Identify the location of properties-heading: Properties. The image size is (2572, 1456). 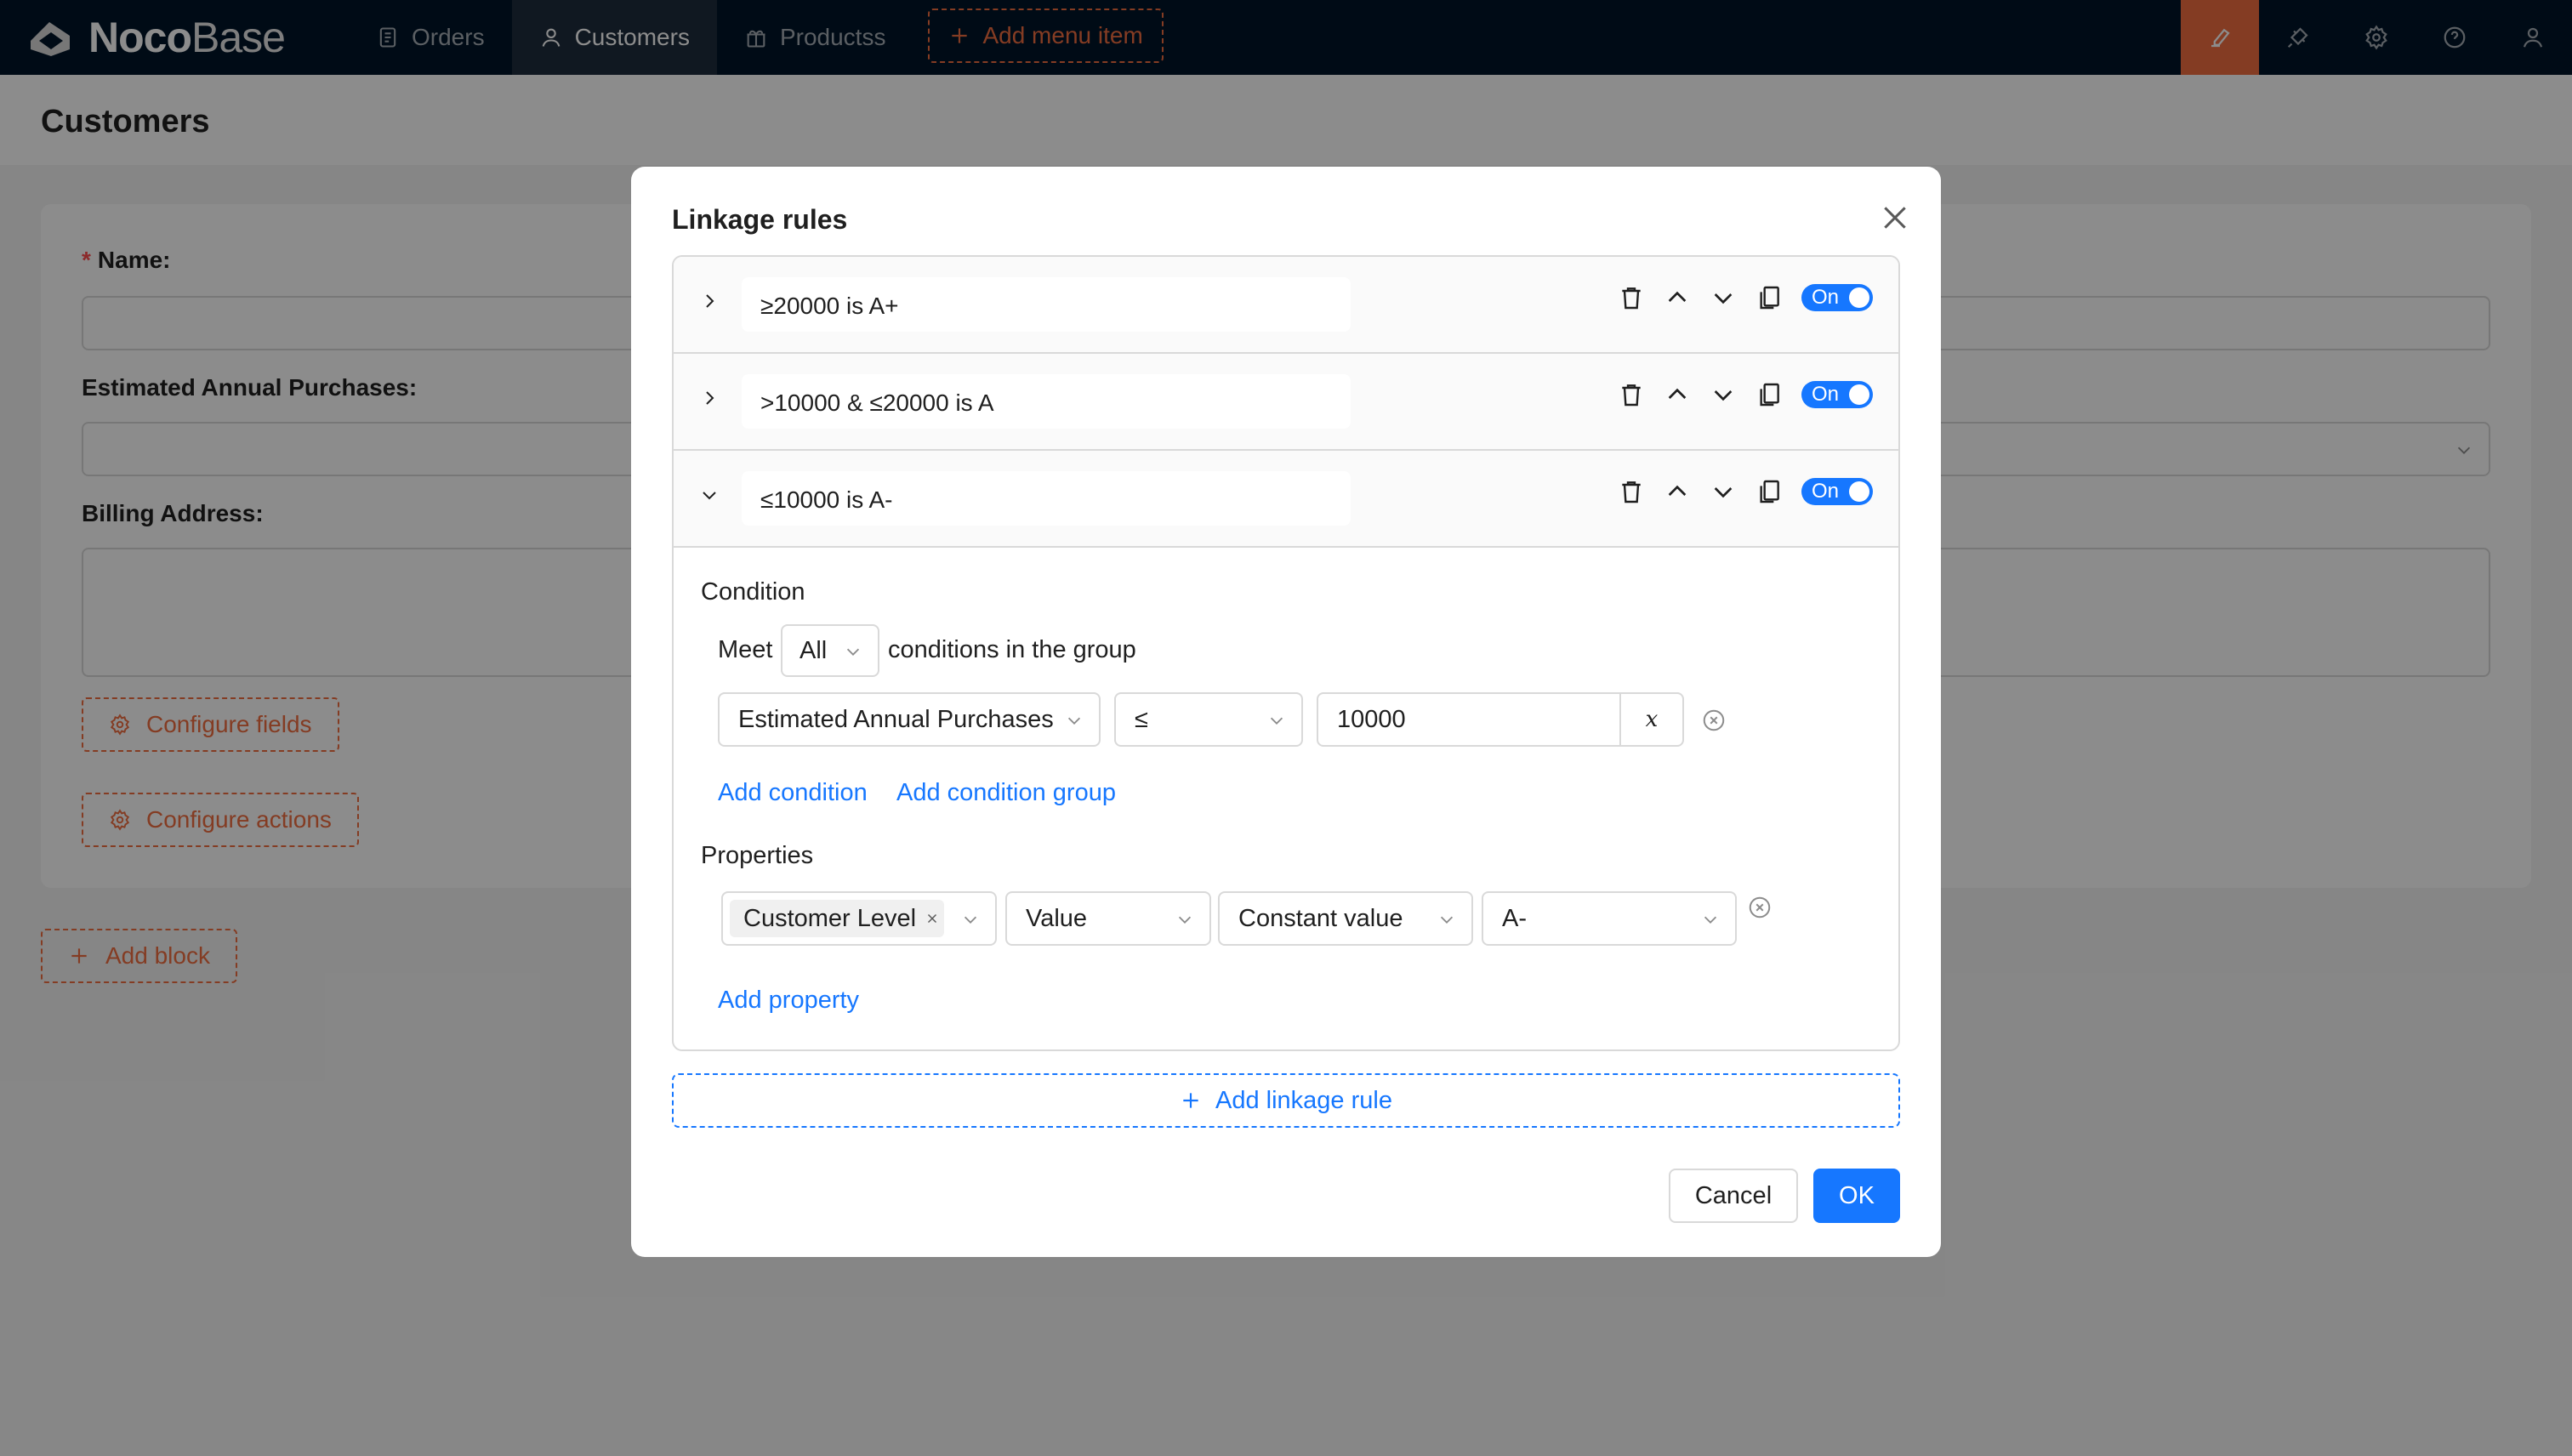
(758, 855).